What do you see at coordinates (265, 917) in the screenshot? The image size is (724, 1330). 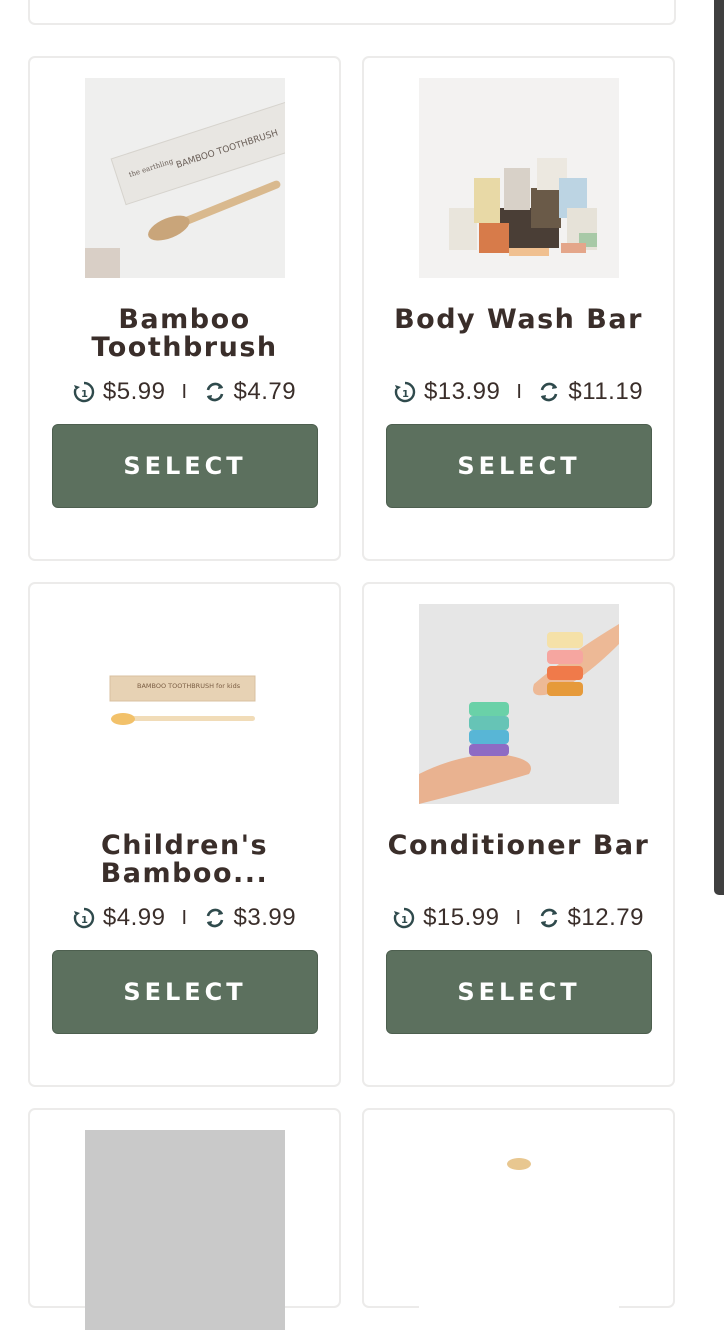 I see `subscribe-price: $3.99` at bounding box center [265, 917].